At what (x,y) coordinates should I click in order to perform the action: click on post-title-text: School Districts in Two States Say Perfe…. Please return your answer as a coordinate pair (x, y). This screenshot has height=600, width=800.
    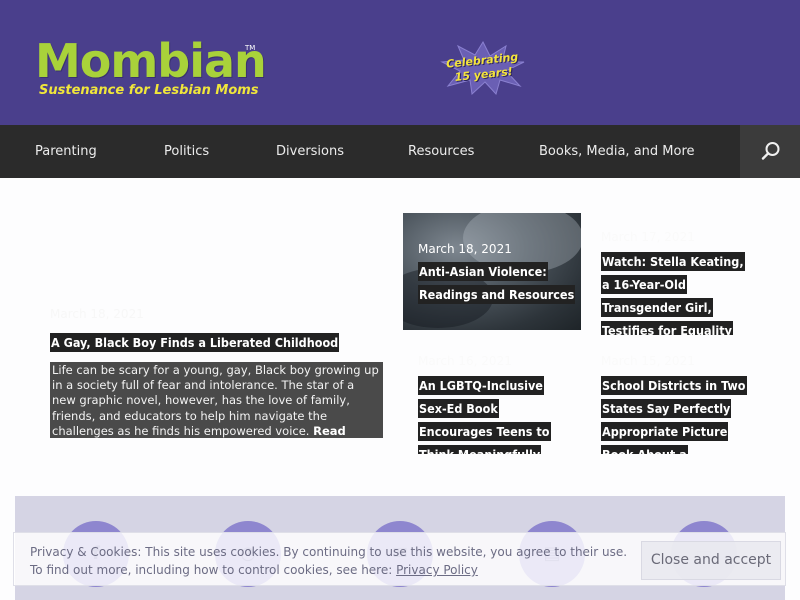
    Looking at the image, I should click on (674, 415).